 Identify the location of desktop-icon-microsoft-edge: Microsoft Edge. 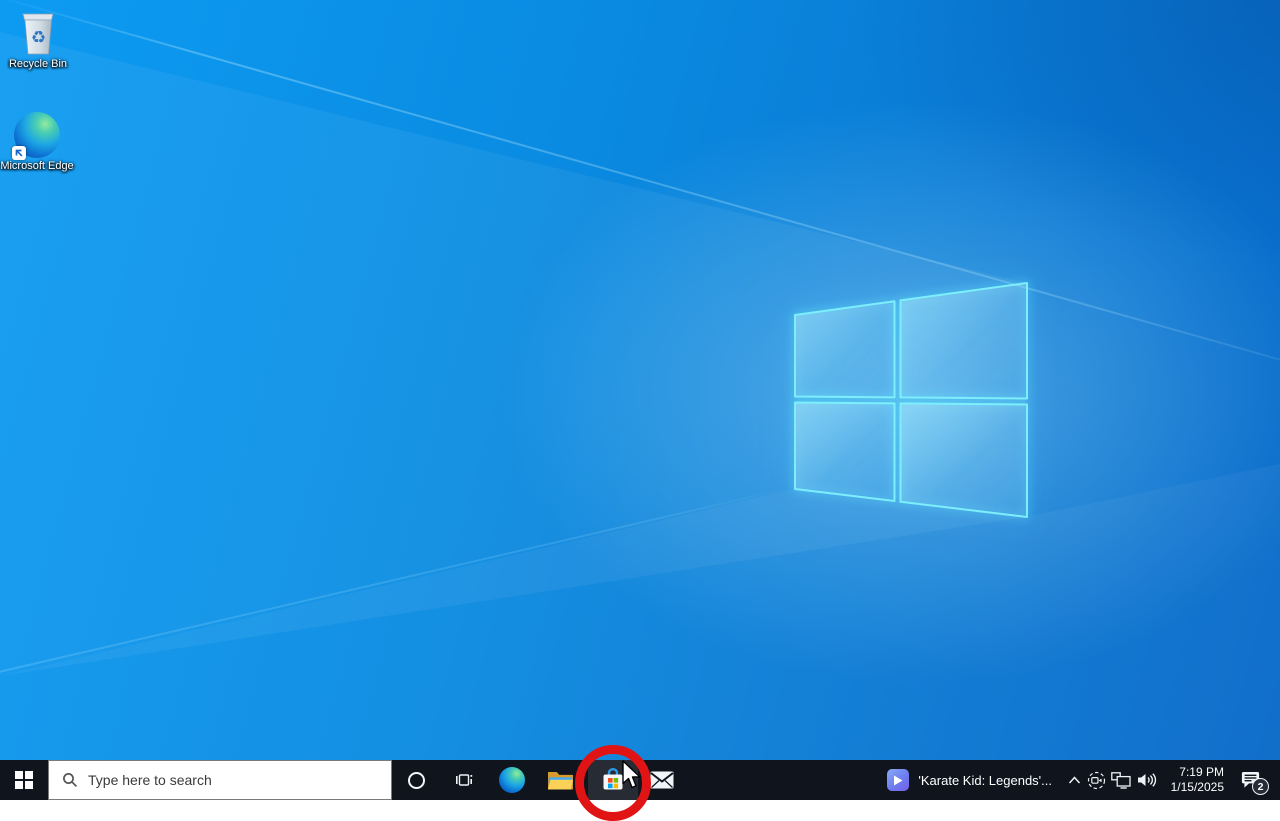
(37, 140).